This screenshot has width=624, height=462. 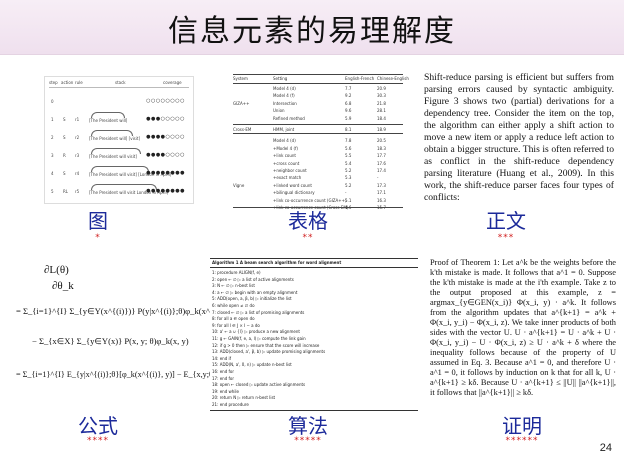 I want to click on figure-rule-name: r4, so click(x=77, y=173).